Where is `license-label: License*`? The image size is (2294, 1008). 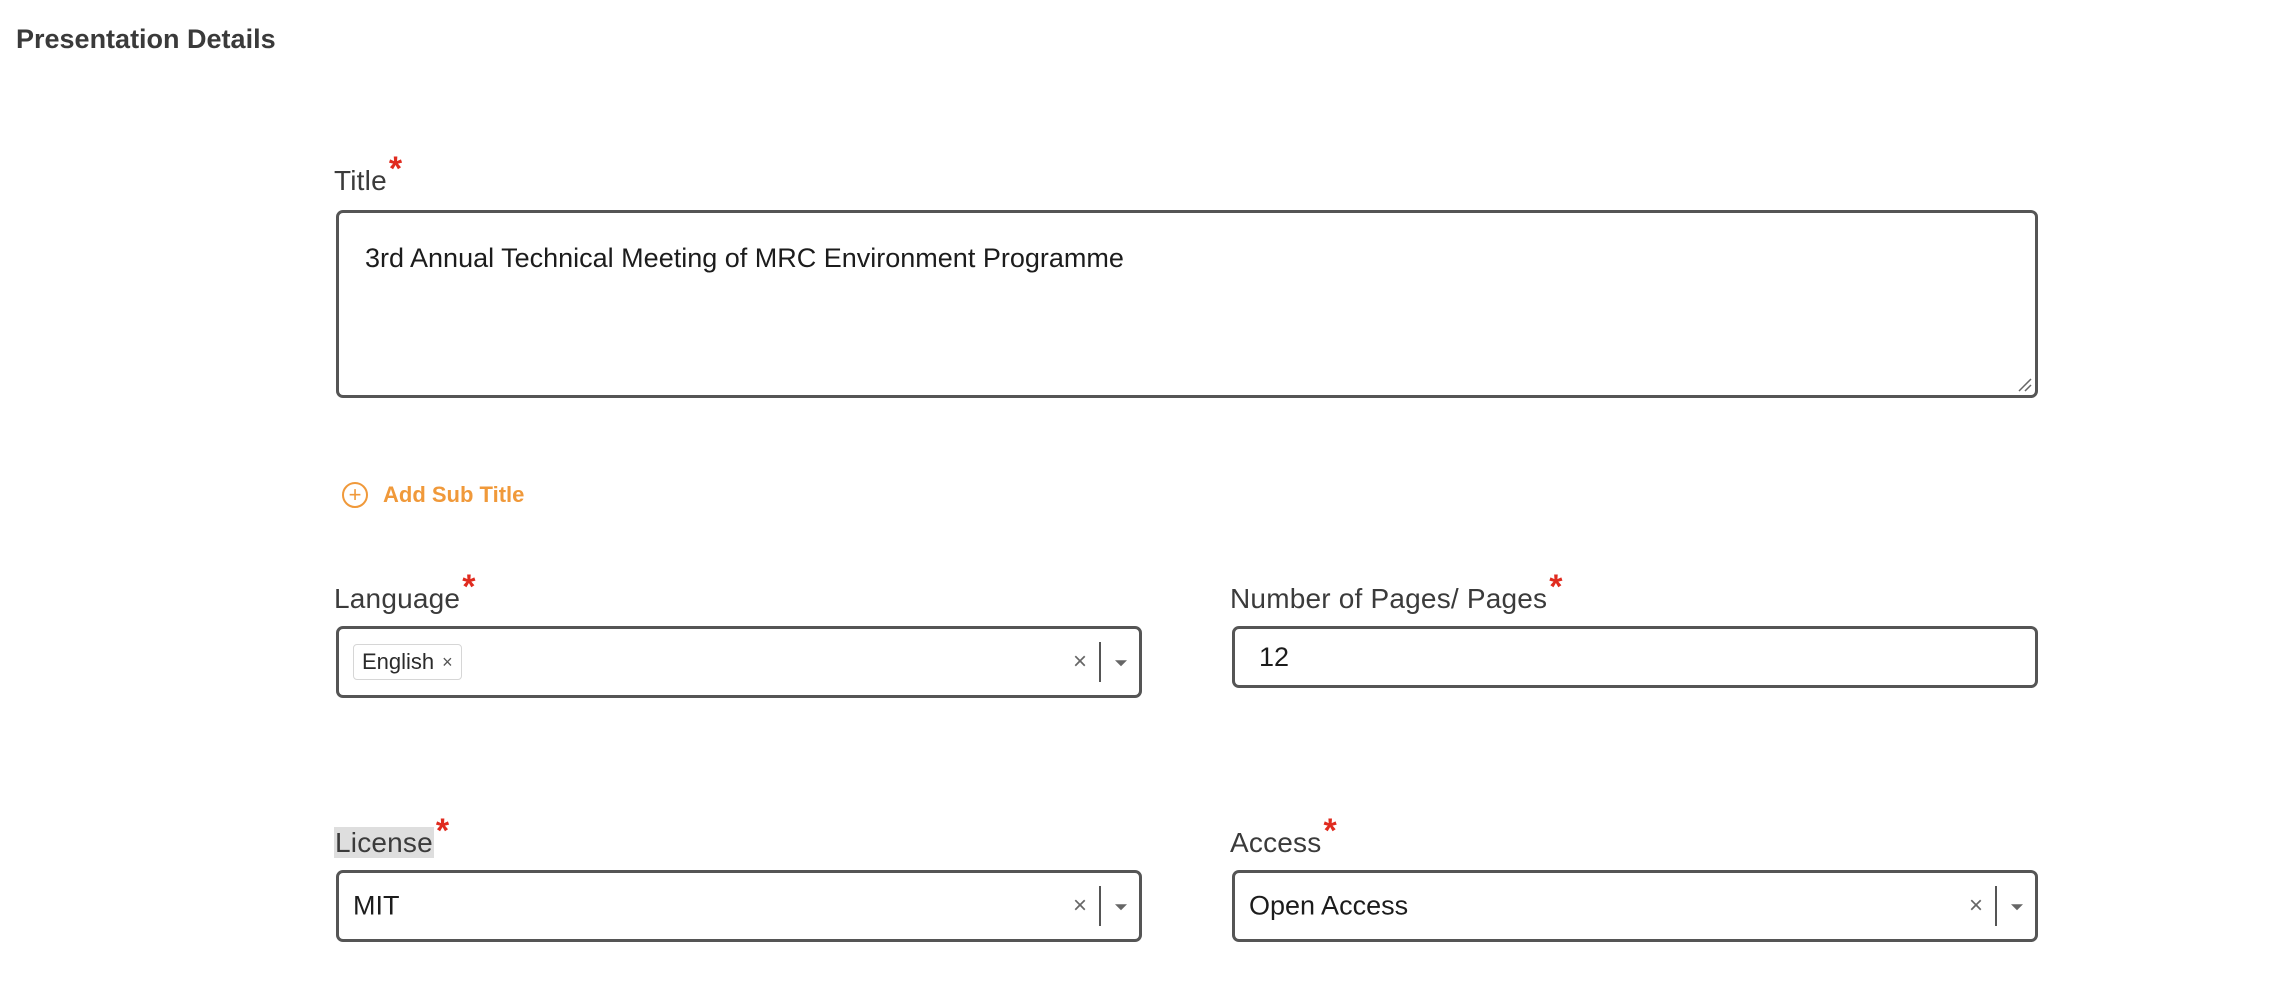
license-label: License* is located at coordinates (391, 836).